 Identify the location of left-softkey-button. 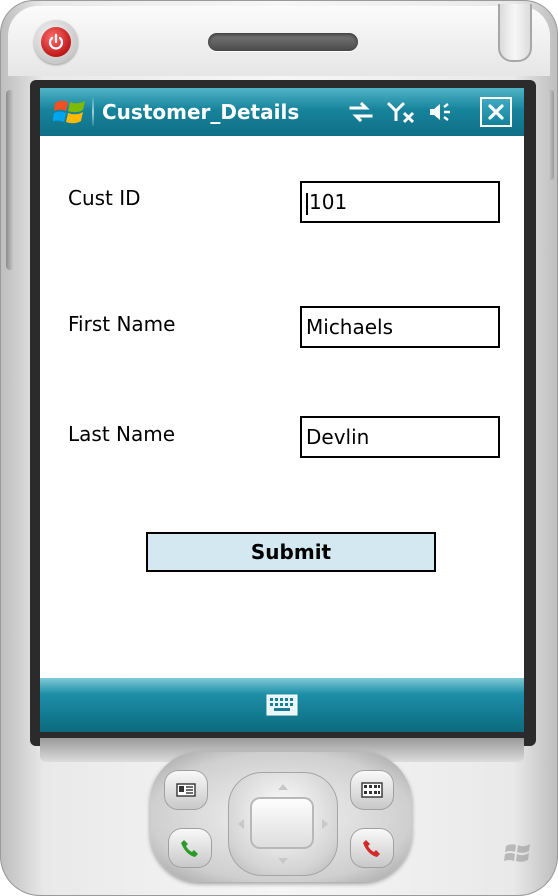
(186, 790).